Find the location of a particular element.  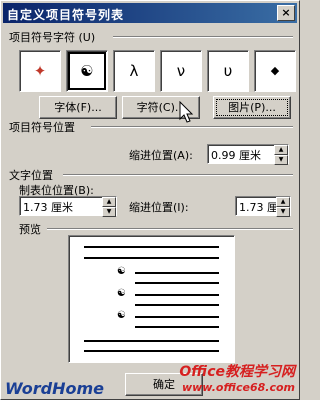

text-indent-spinner: 1.73 厘米 ▲ ▼ is located at coordinates (263, 206).